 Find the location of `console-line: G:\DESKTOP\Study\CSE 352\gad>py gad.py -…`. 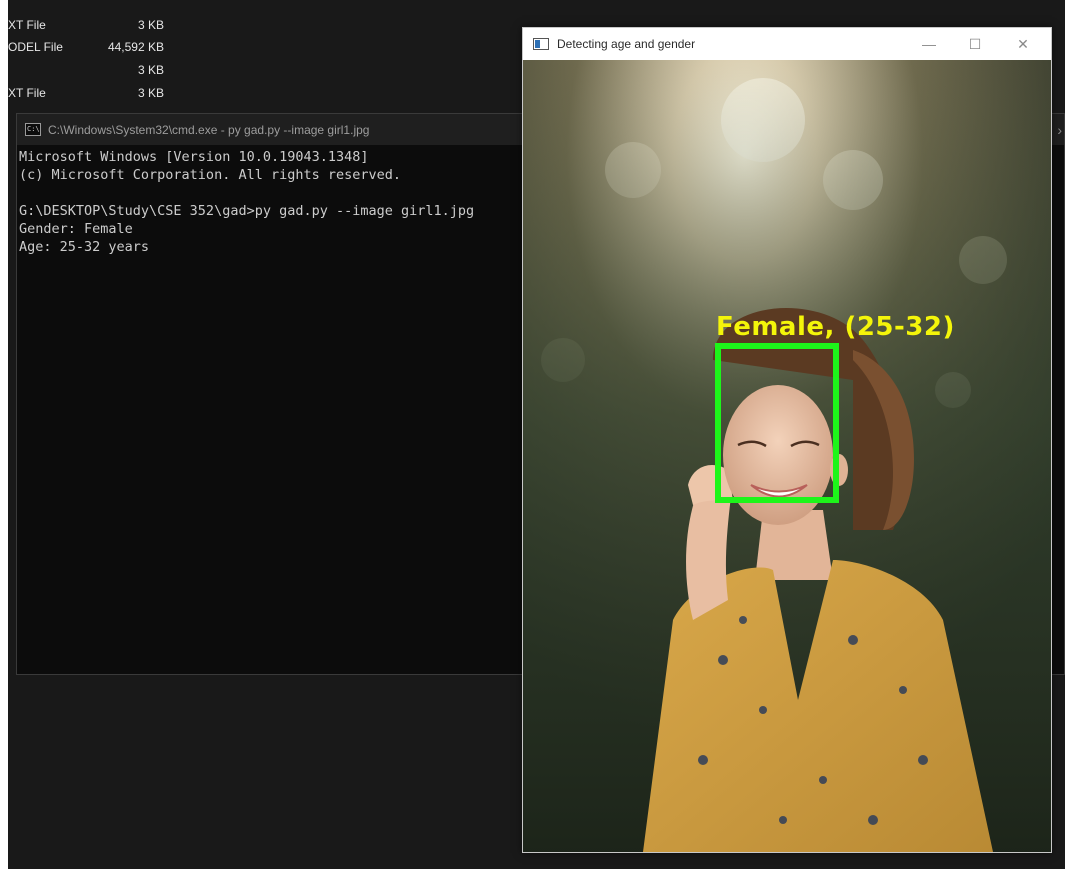

console-line: G:\DESKTOP\Study\CSE 352\gad>py gad.py -… is located at coordinates (247, 211).